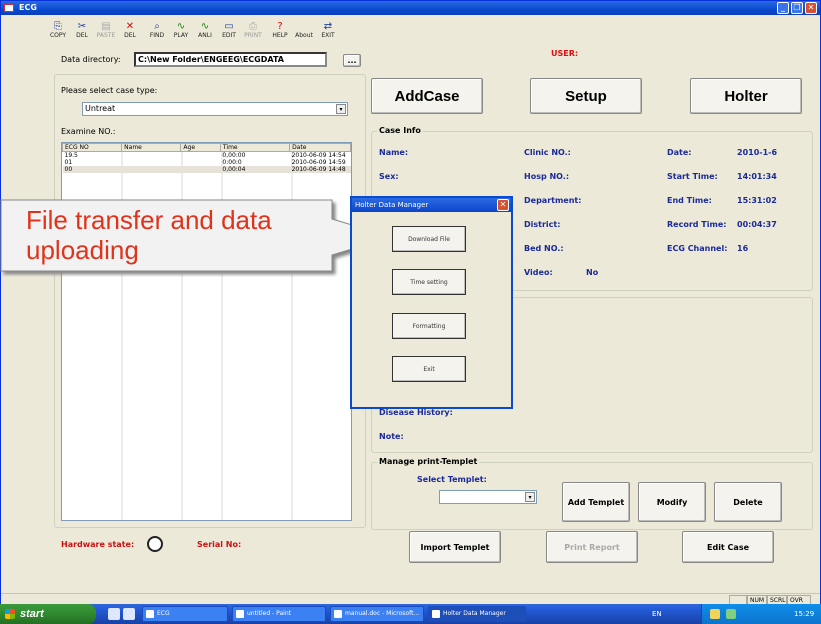 This screenshot has height=624, width=821. Describe the element at coordinates (215, 109) in the screenshot. I see `case-type-select: Untreat ▾` at that location.